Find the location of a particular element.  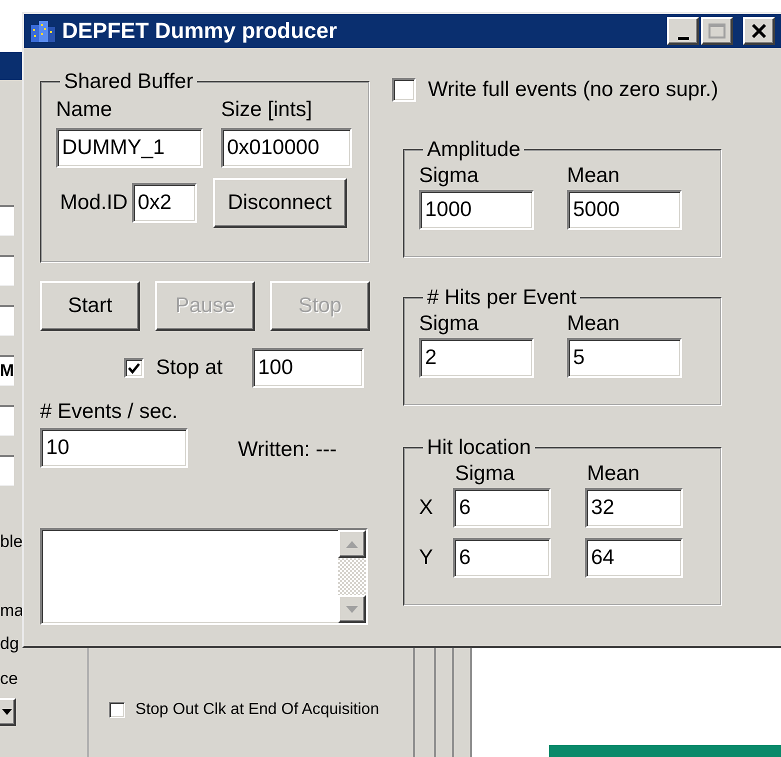

label-text: dg is located at coordinates (10, 644).